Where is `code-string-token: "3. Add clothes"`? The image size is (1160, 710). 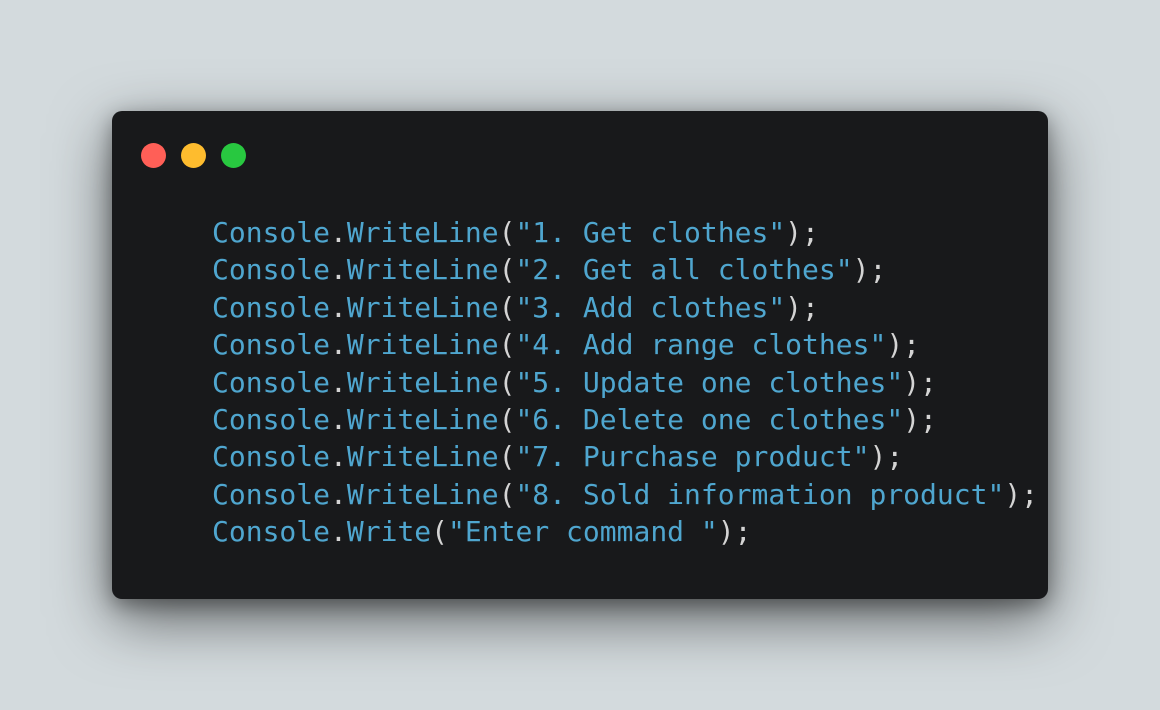 code-string-token: "3. Add clothes" is located at coordinates (650, 307).